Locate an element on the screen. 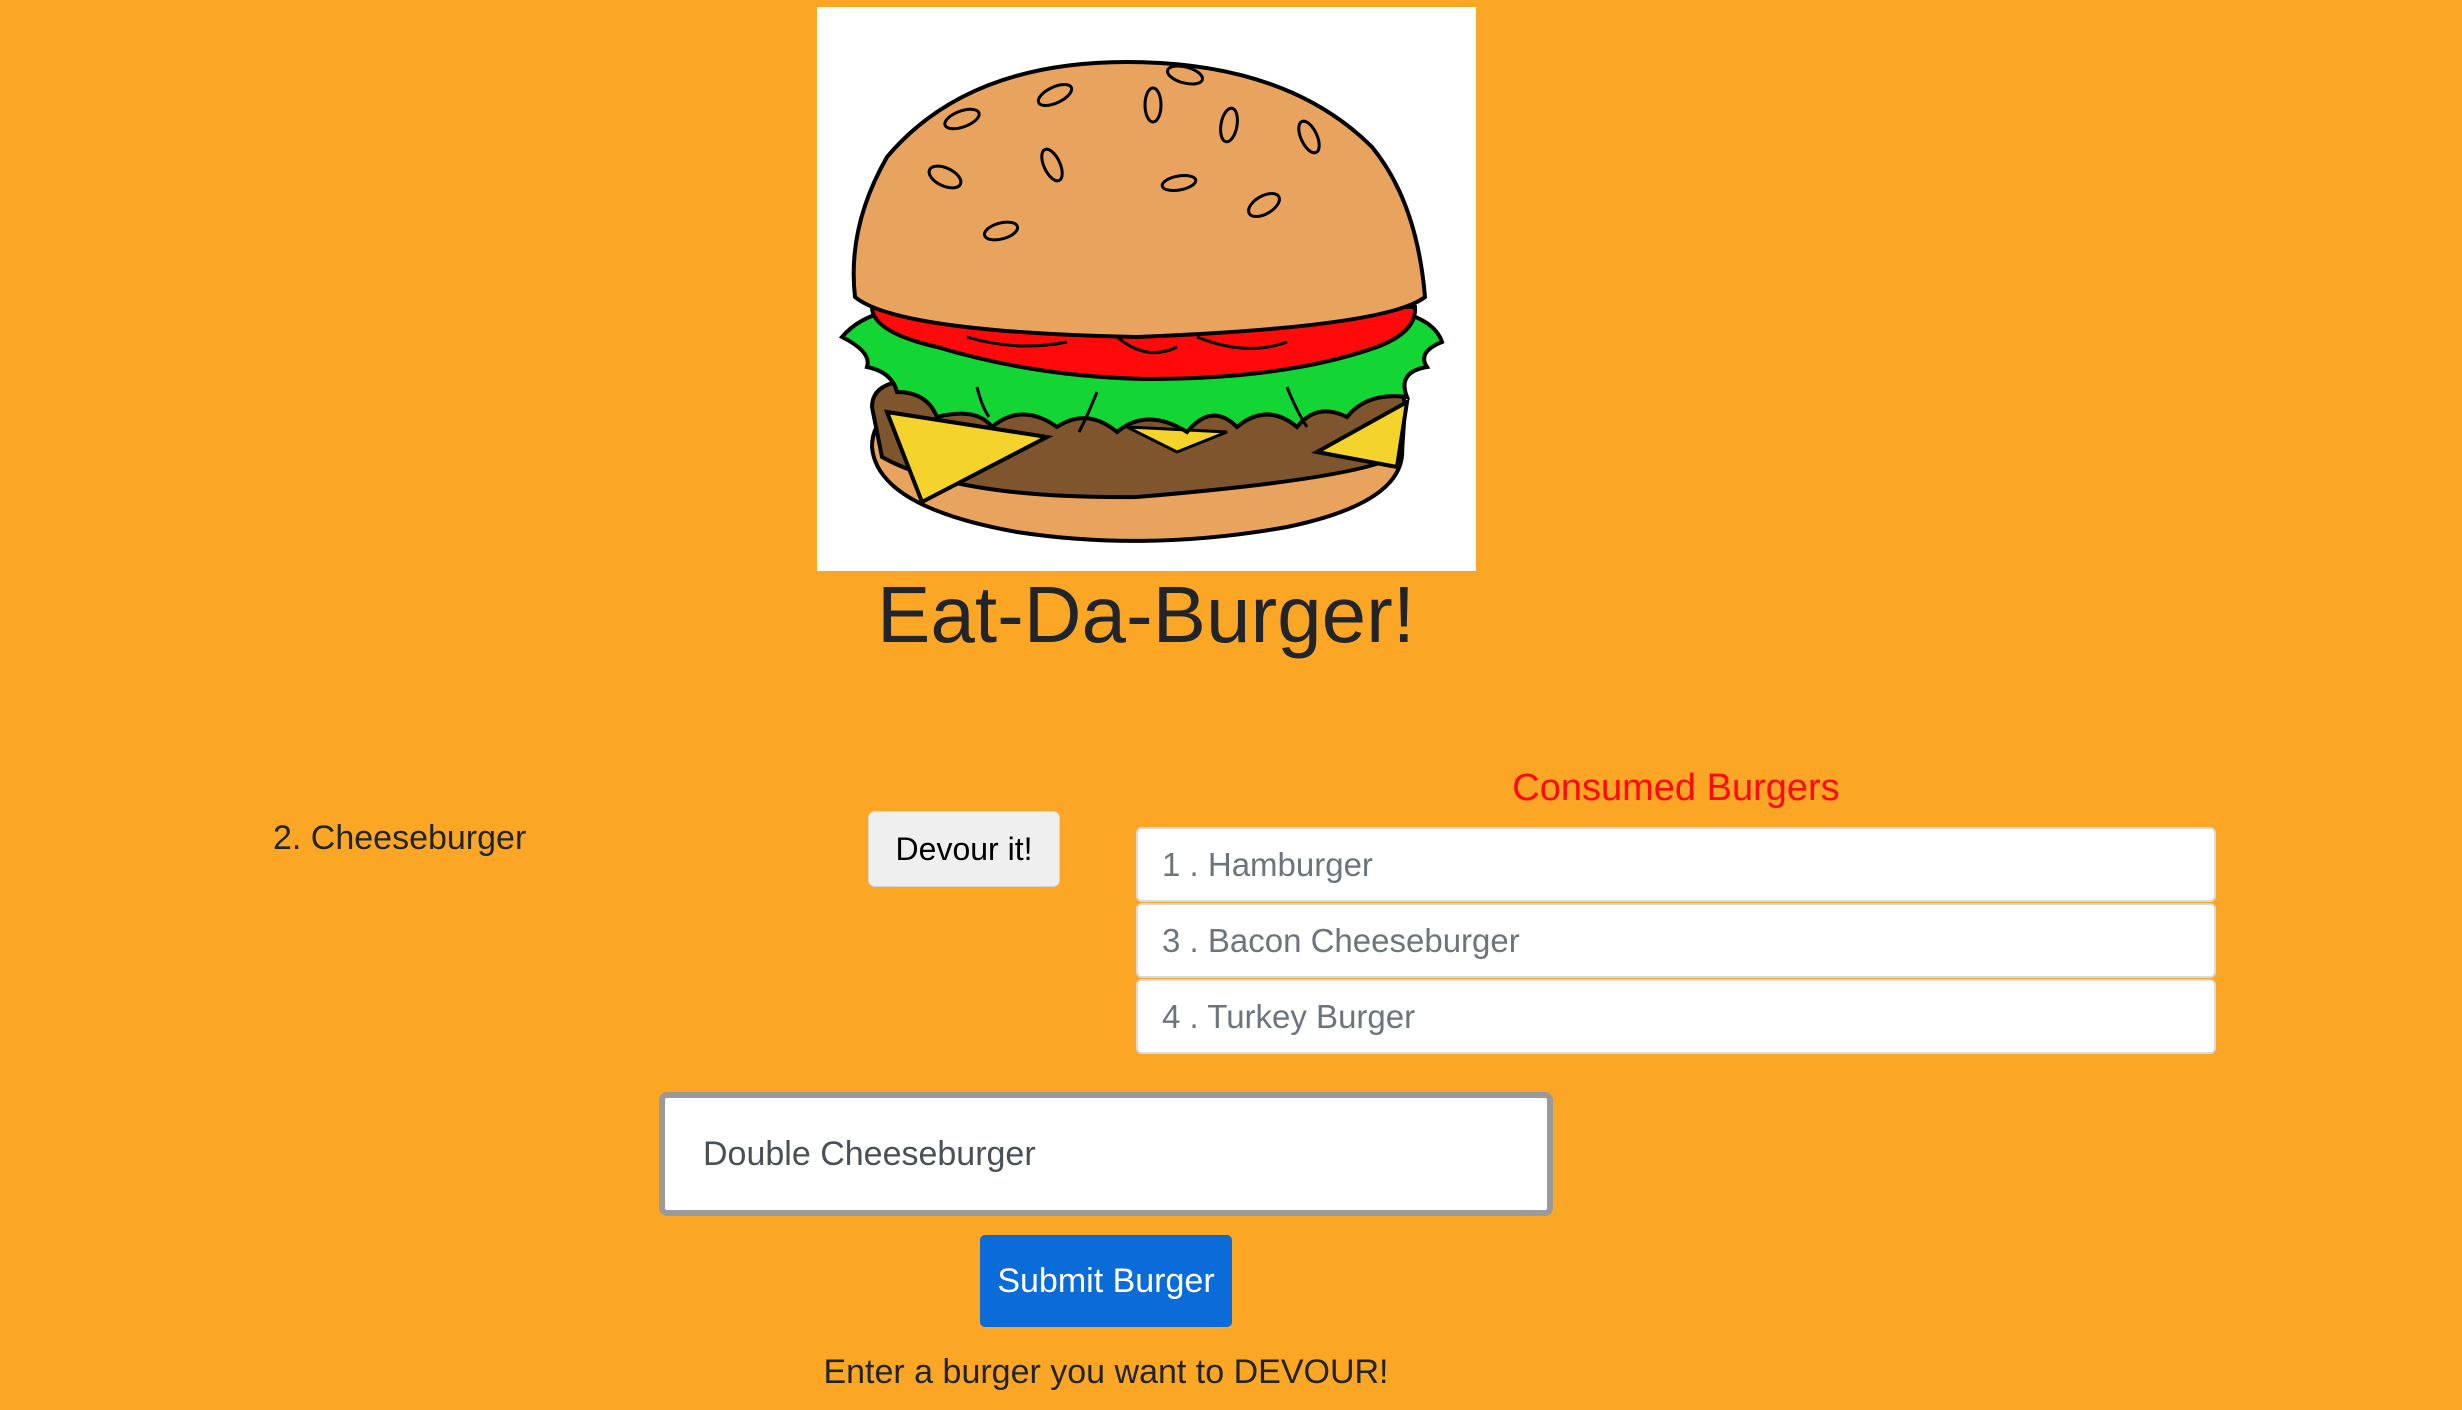 This screenshot has width=2462, height=1410. helper-text: Enter a burger you want to DEVOUR! is located at coordinates (1106, 1372).